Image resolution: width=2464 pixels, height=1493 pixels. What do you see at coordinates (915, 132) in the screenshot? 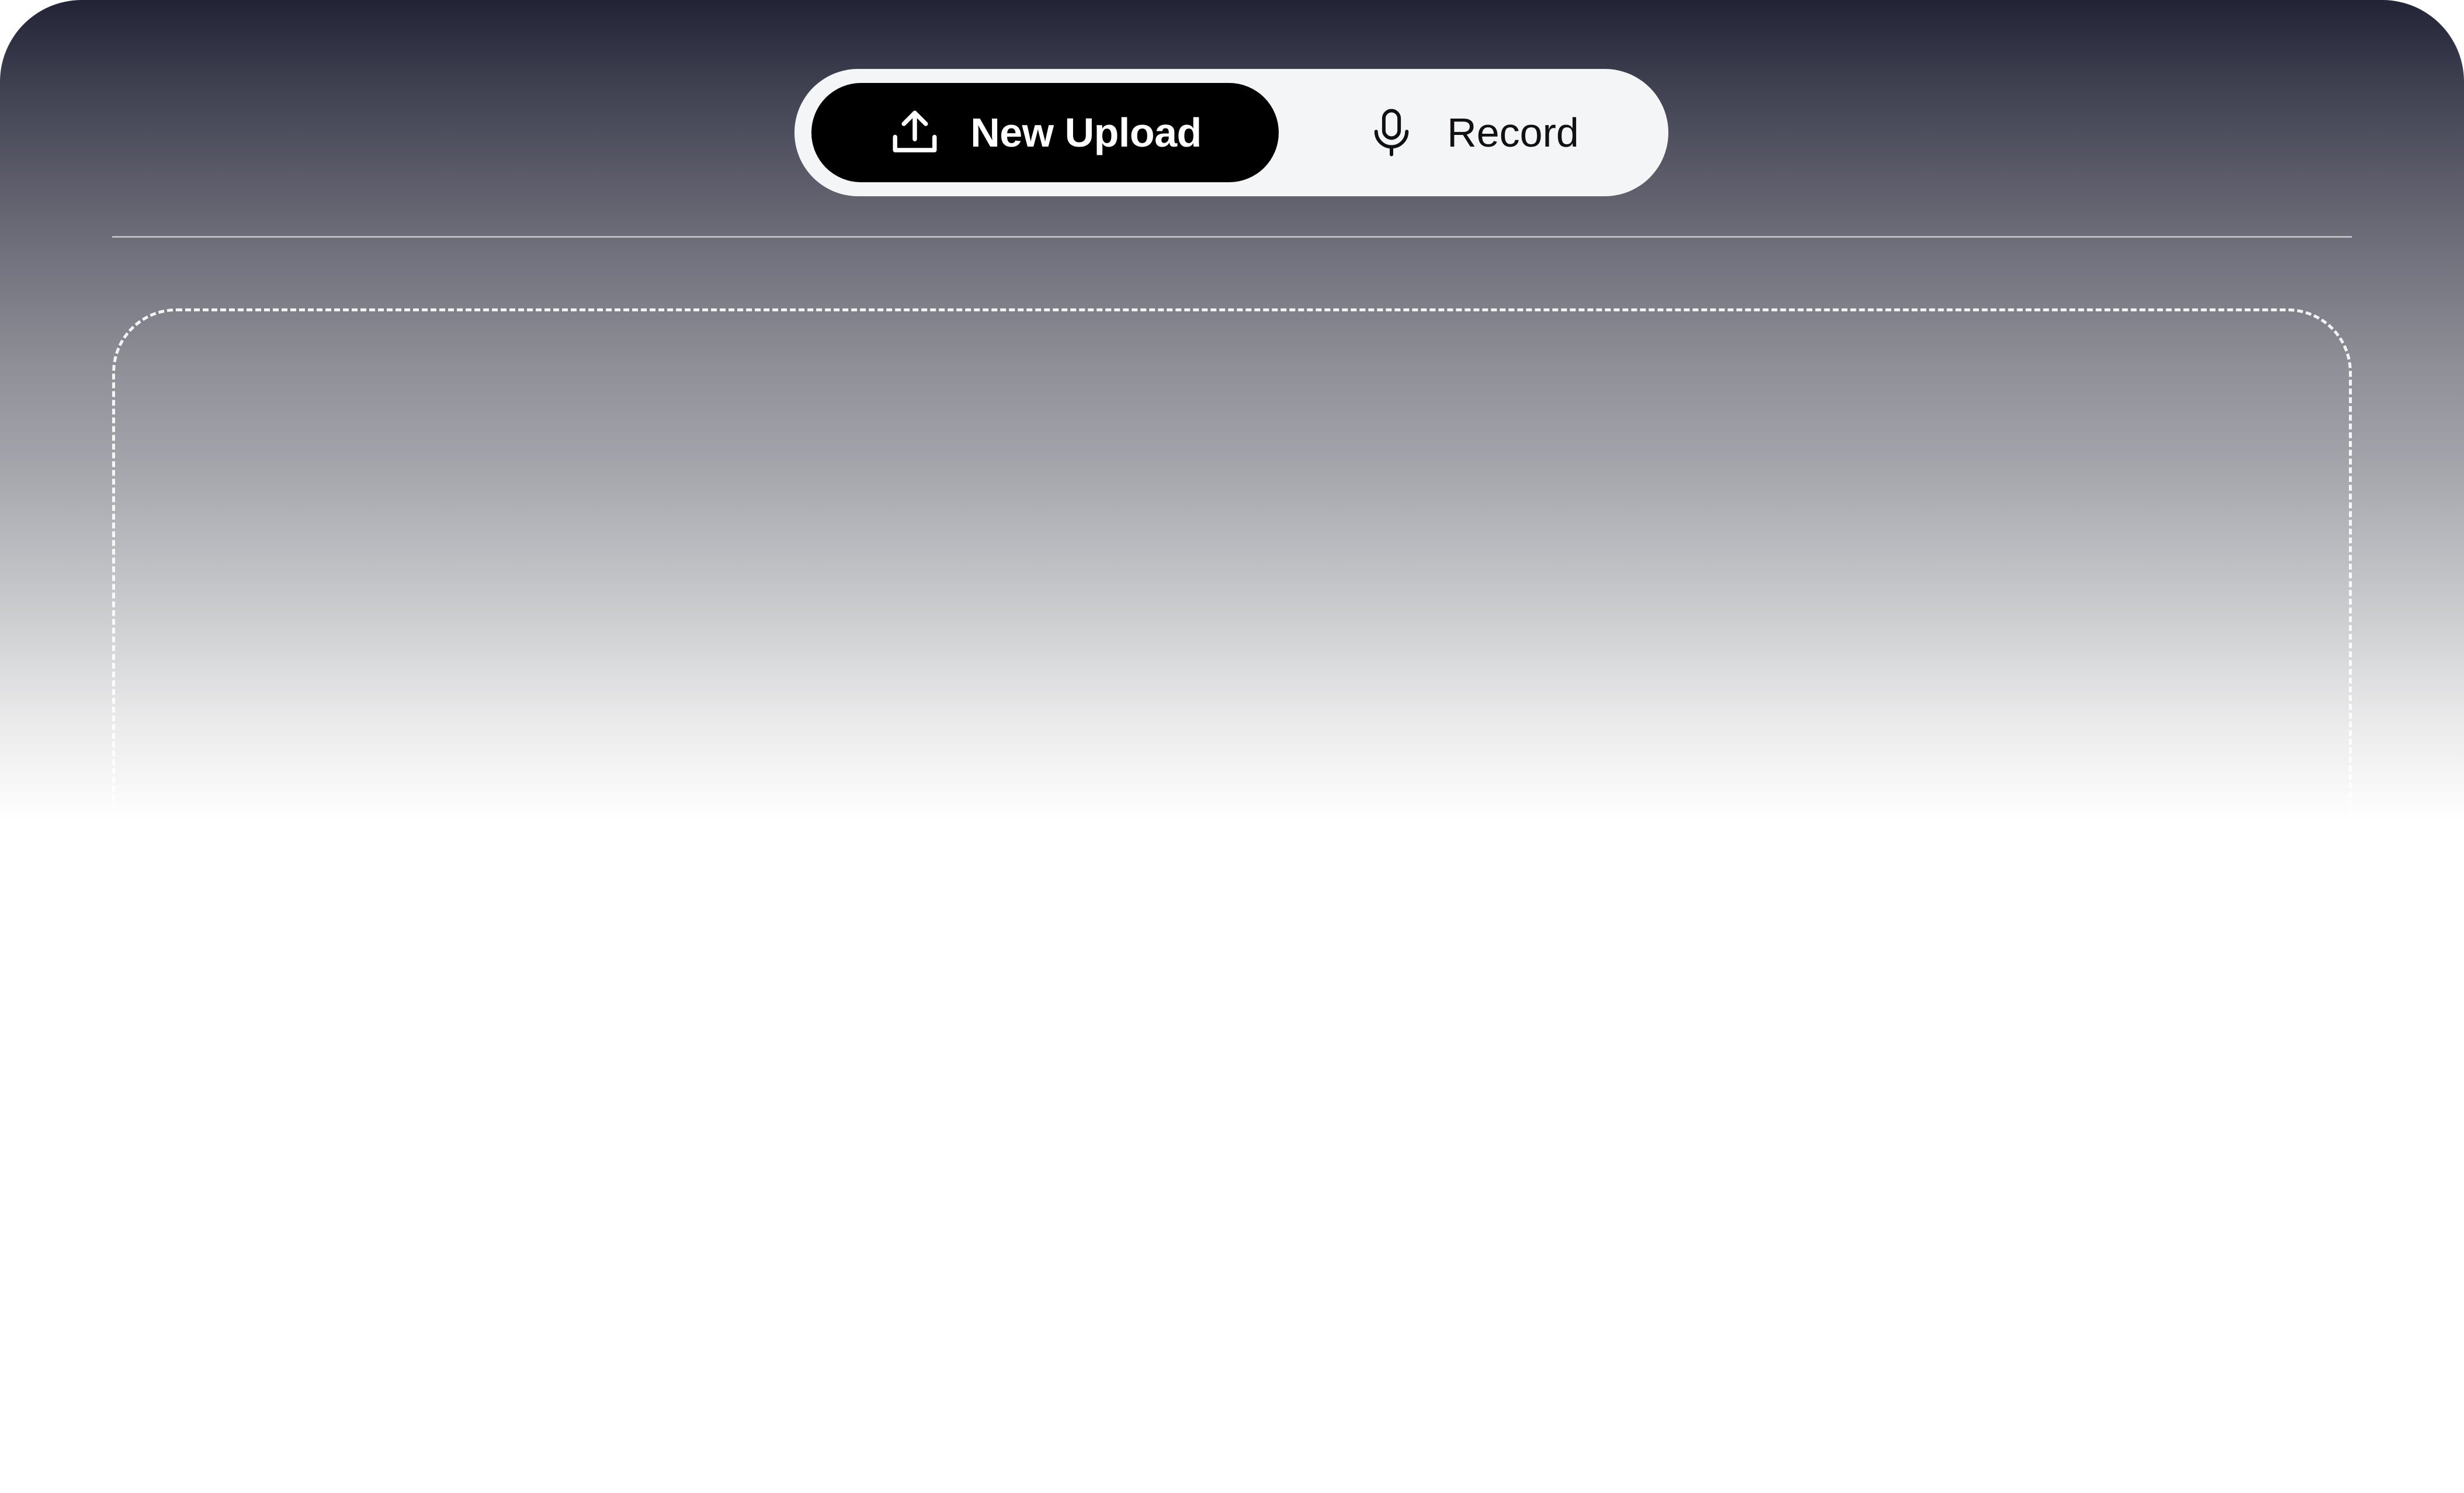
I see `upload-icon` at bounding box center [915, 132].